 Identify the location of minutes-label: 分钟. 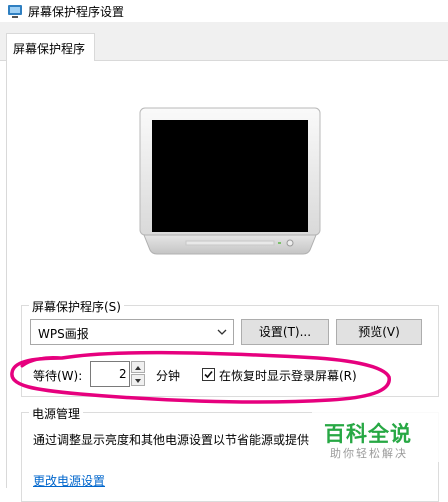
(168, 376).